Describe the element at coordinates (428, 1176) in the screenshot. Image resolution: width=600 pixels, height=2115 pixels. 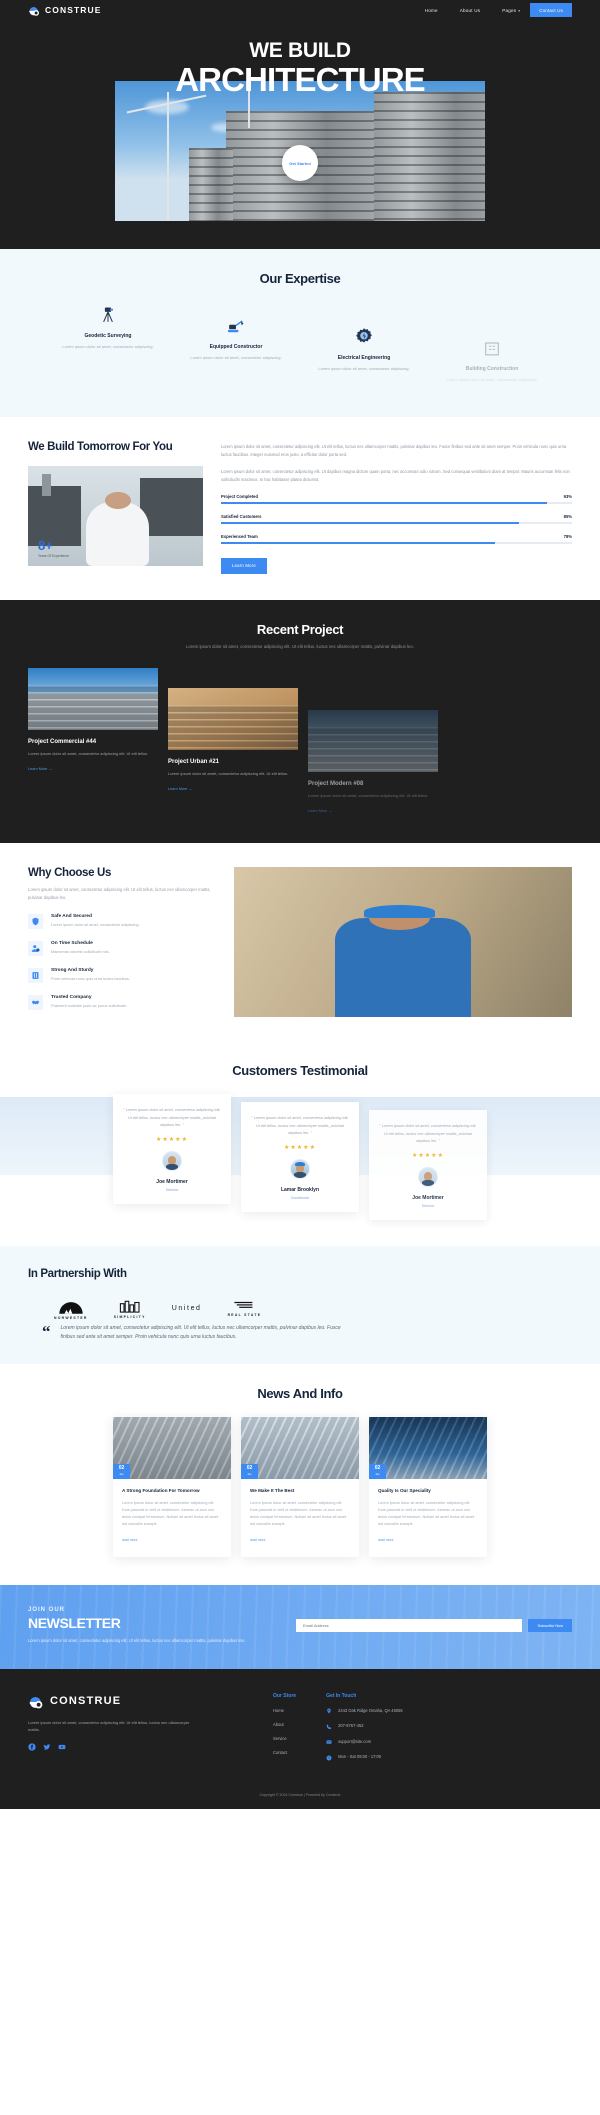
I see `avatar` at that location.